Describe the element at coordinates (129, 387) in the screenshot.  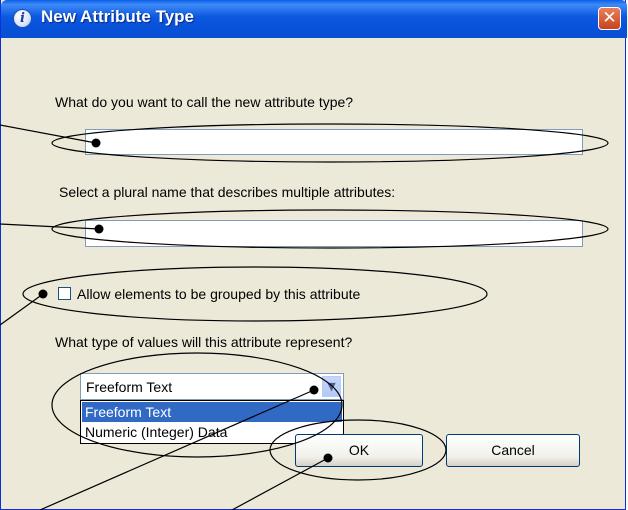
I see `value-type-selected: Freeform Text` at that location.